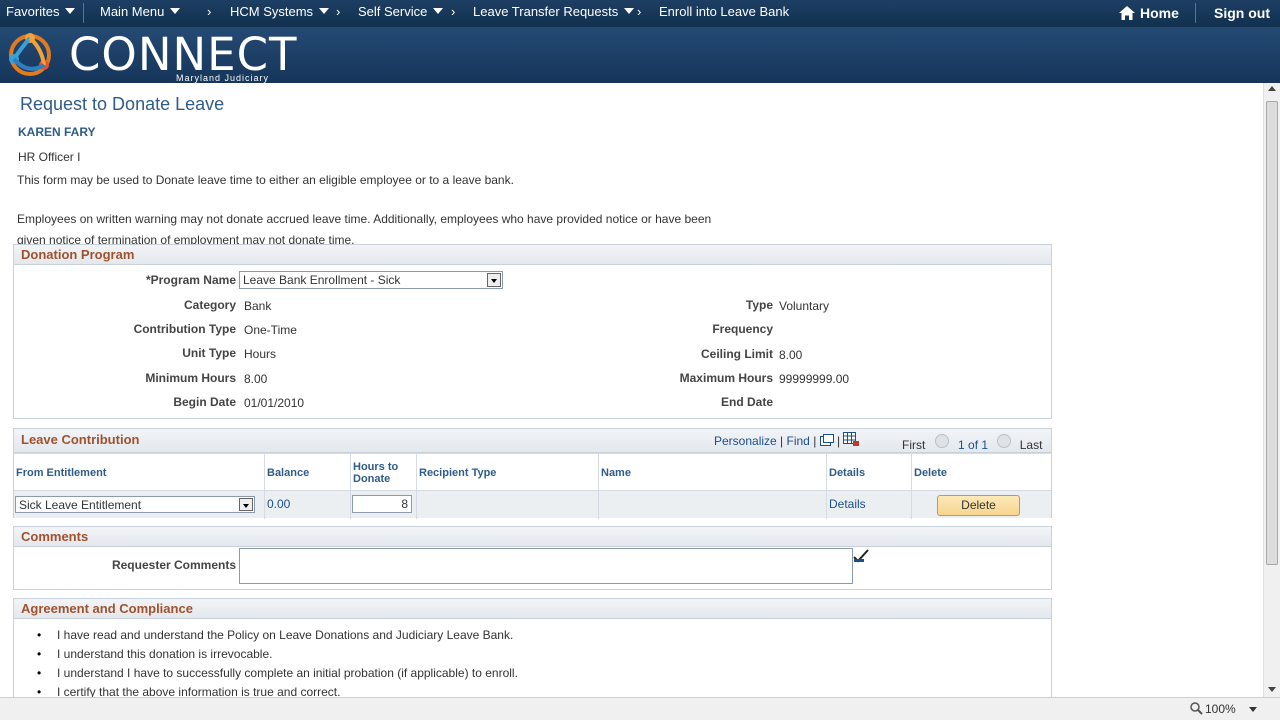 The width and height of the screenshot is (1280, 720). I want to click on page-title: Request to Donate Leave, so click(122, 104).